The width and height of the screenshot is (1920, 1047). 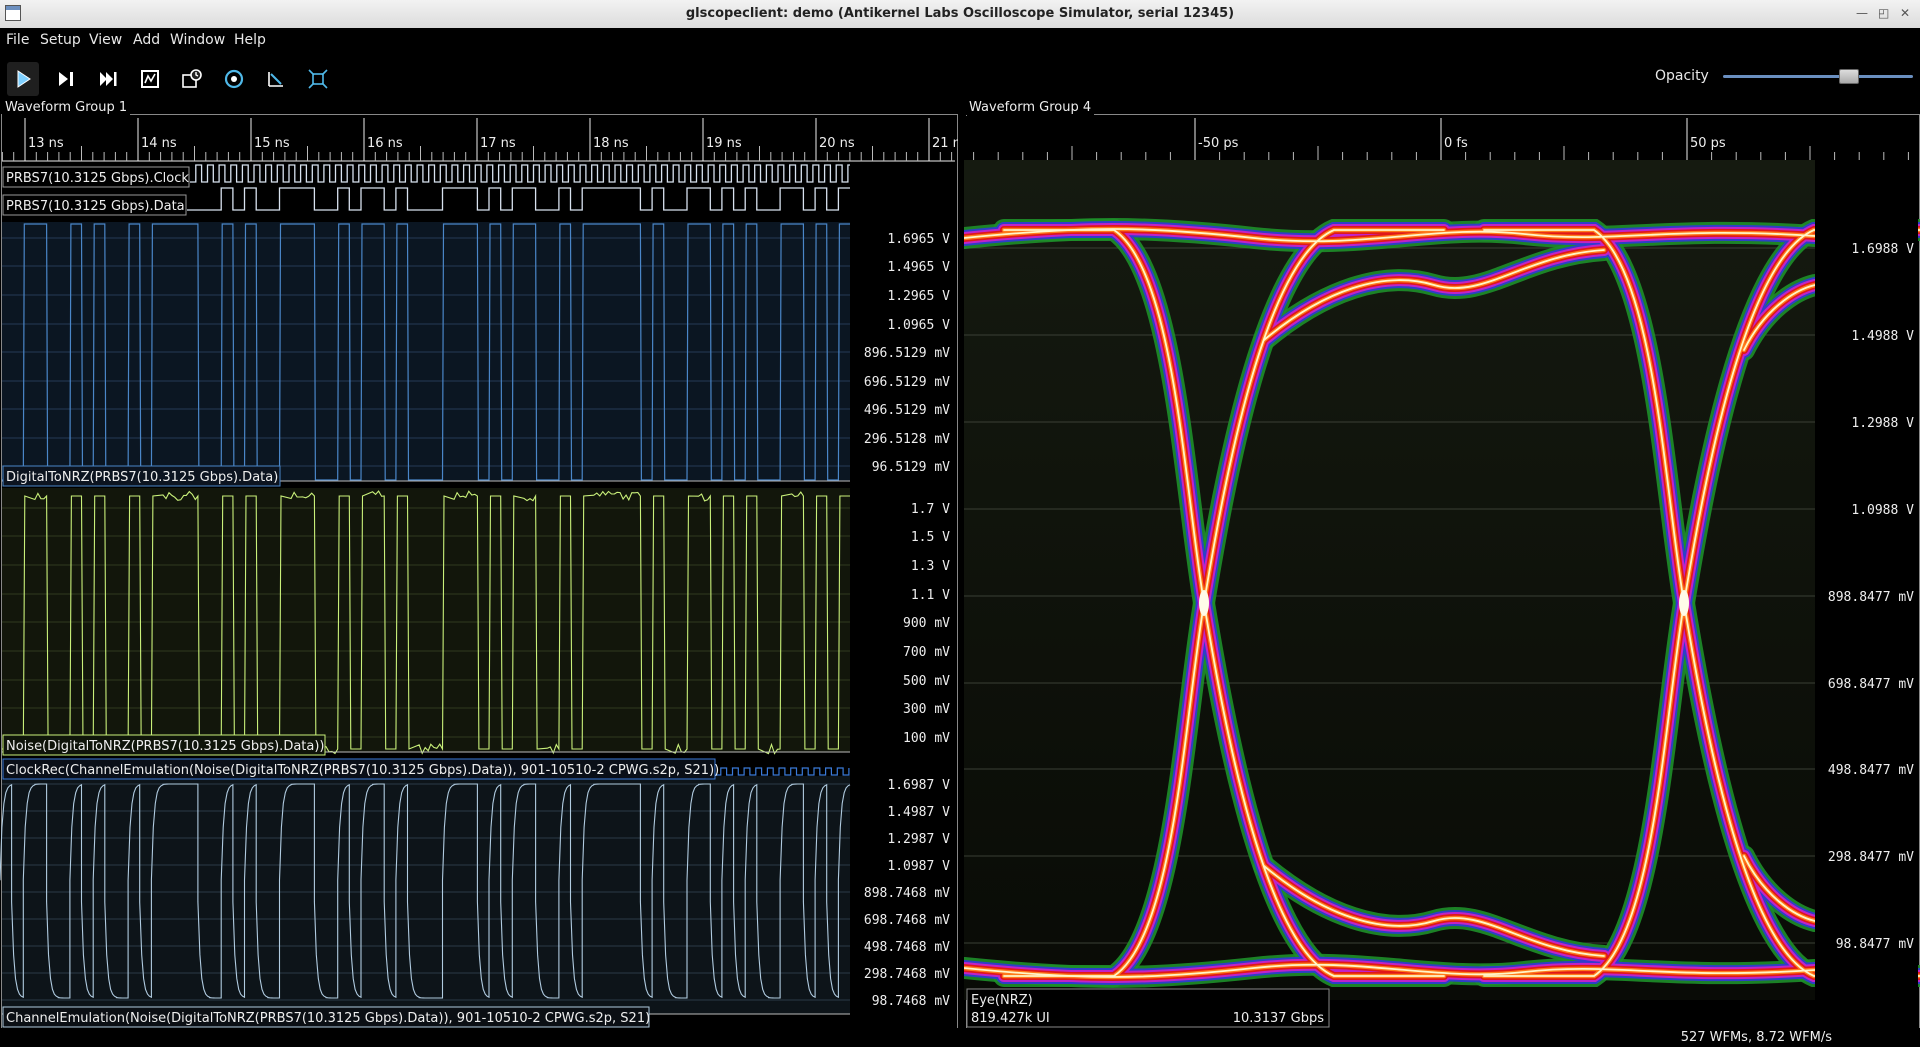 What do you see at coordinates (911, 467) in the screenshot?
I see `nrz-axis-label: 96.5129 mV` at bounding box center [911, 467].